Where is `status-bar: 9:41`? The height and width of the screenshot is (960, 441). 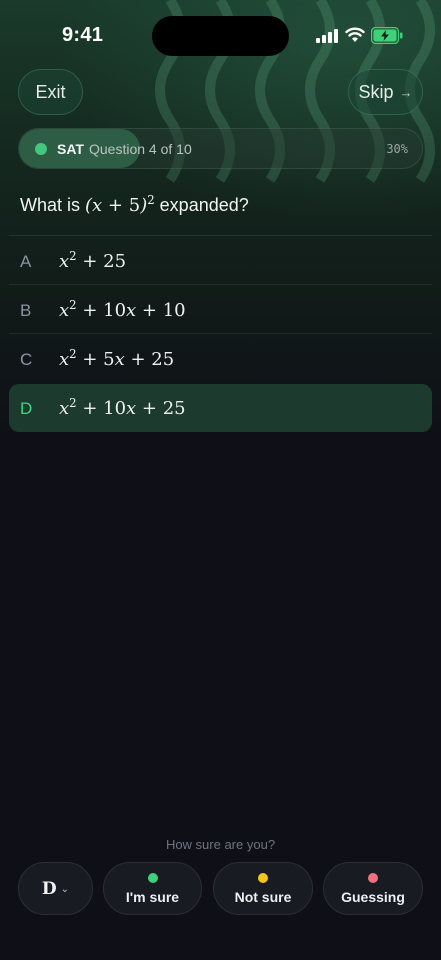
status-bar: 9:41 is located at coordinates (220, 36).